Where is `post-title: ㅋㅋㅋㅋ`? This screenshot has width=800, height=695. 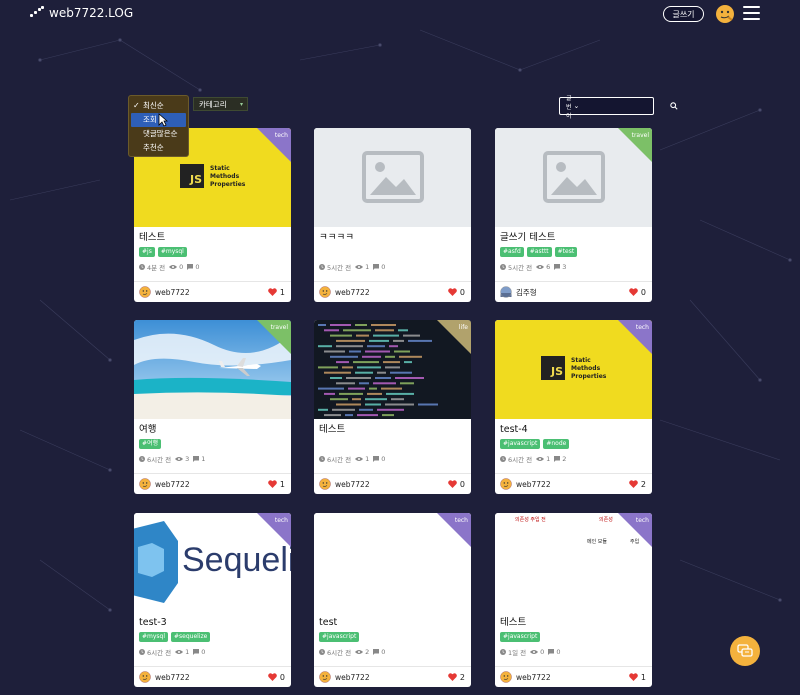
post-title: ㅋㅋㅋㅋ is located at coordinates (392, 238).